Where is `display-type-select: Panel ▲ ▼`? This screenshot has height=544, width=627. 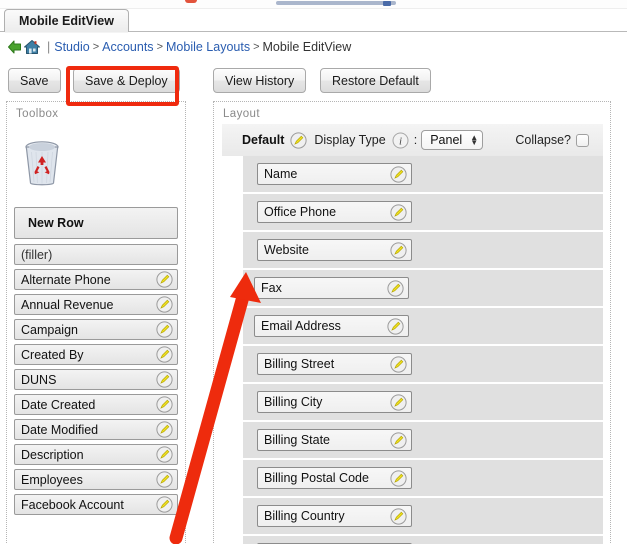 display-type-select: Panel ▲ ▼ is located at coordinates (452, 140).